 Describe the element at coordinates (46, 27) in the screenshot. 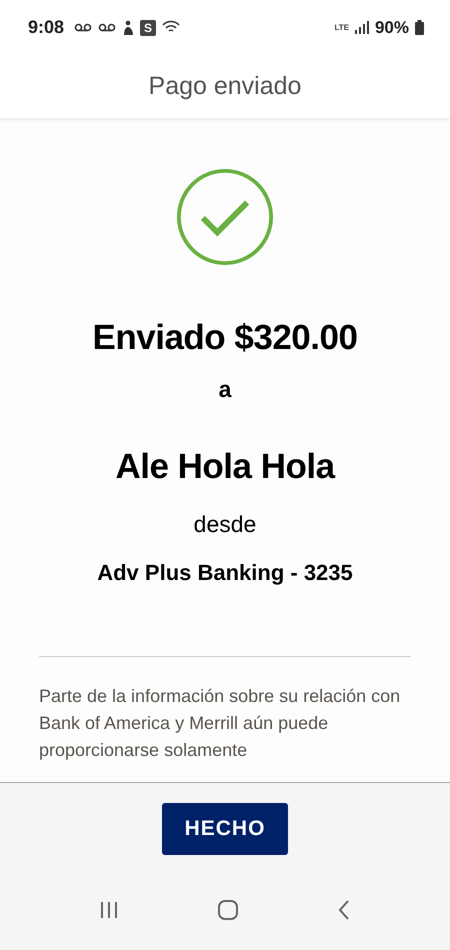

I see `status-time: 9:08` at that location.